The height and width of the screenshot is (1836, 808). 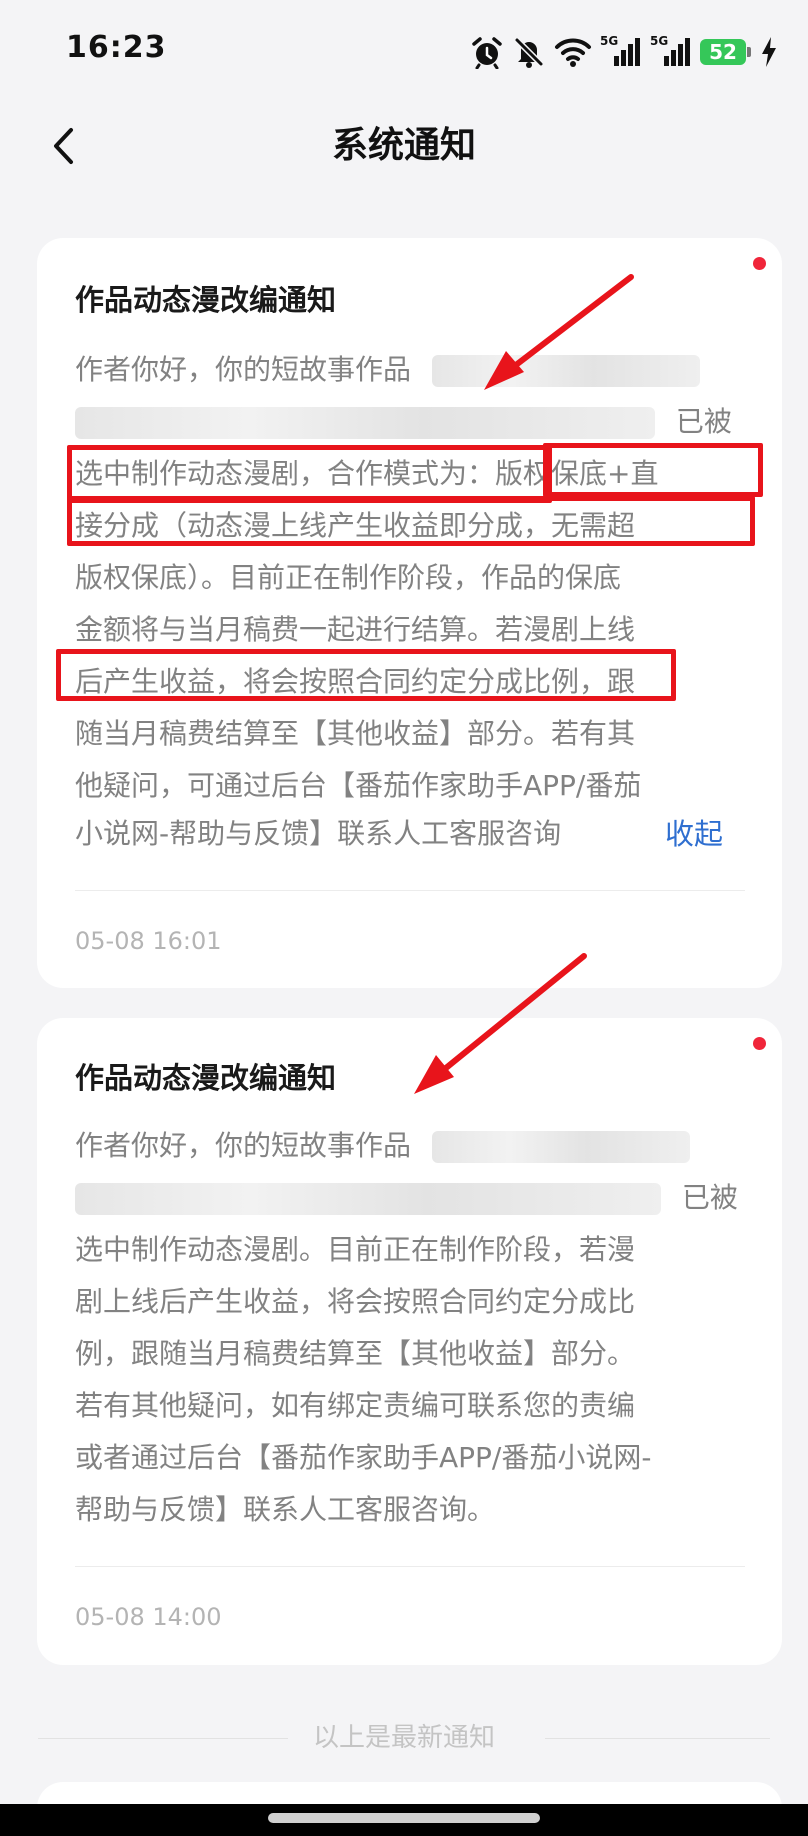 What do you see at coordinates (404, 1818) in the screenshot?
I see `home-indicator` at bounding box center [404, 1818].